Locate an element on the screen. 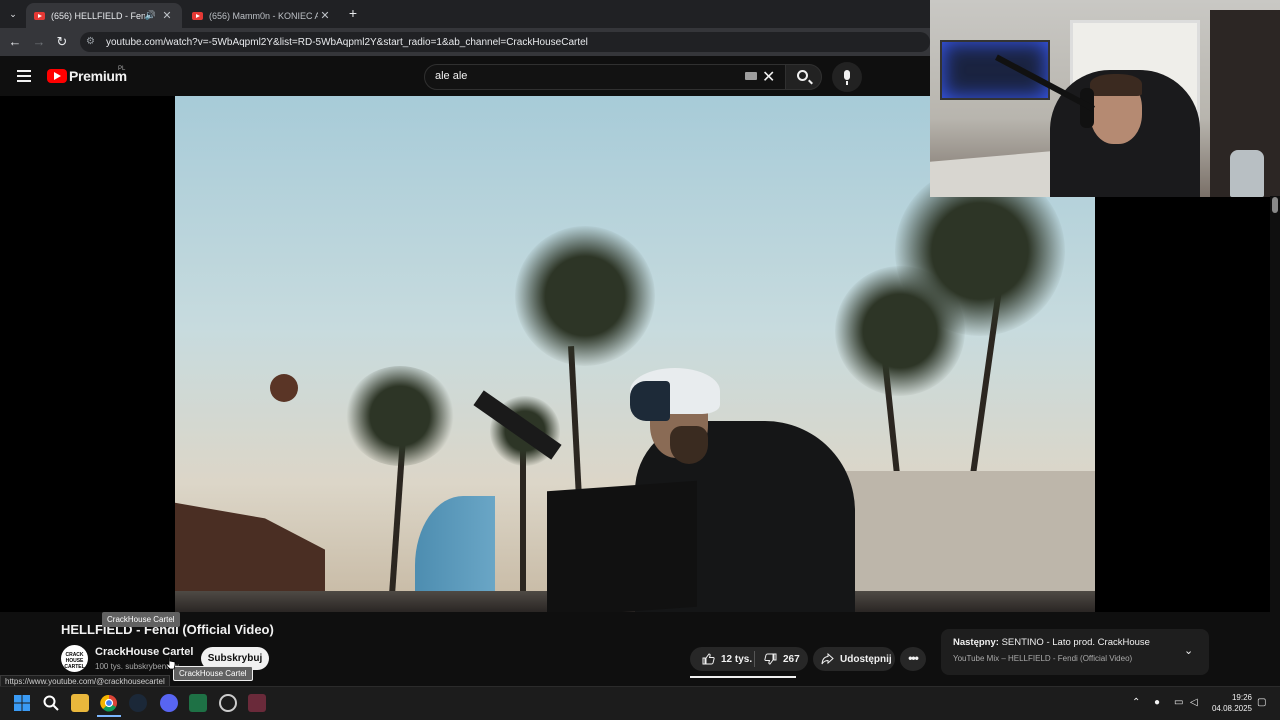 The image size is (1280, 720). browser-tab-mammon: (656) Mamm0n - KONIEC ARCH ✕ is located at coordinates (262, 15).